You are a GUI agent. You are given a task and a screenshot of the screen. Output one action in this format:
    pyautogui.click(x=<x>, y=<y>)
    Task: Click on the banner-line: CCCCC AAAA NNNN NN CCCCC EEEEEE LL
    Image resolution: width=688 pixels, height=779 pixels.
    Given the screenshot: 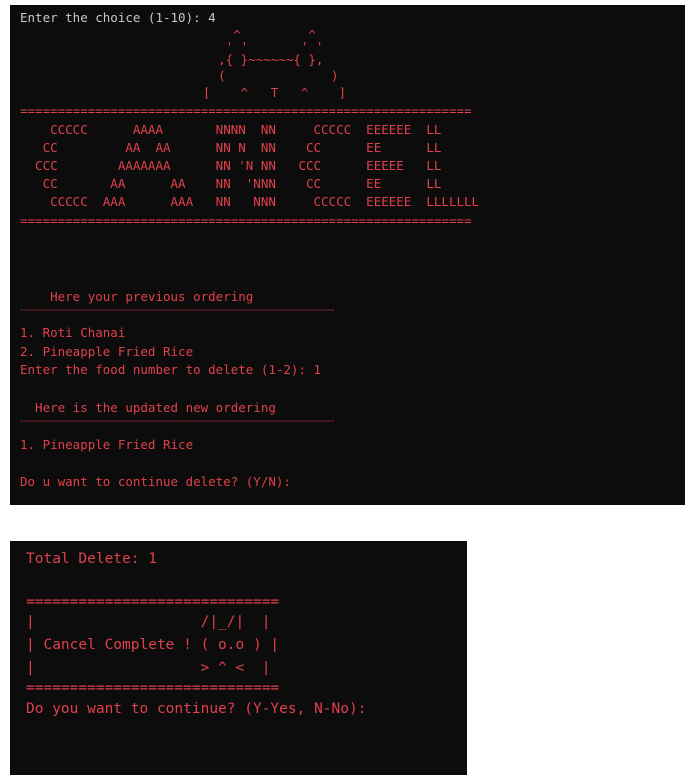 What is the action you would take?
    pyautogui.click(x=231, y=129)
    